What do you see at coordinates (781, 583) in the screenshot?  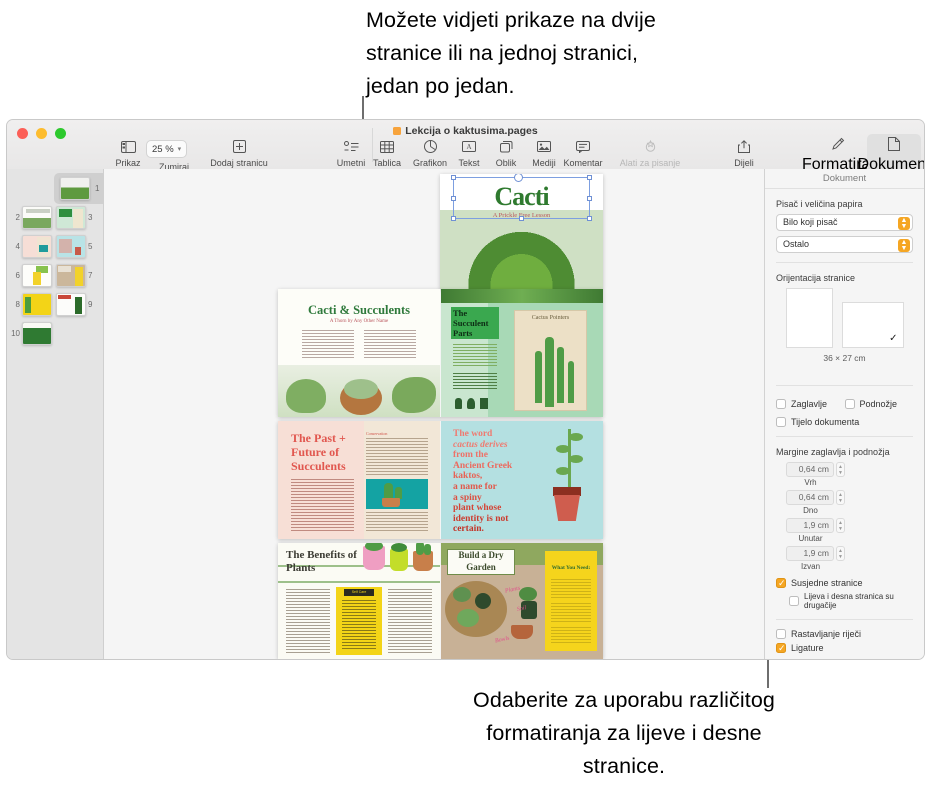 I see `facing-pages-checkbox` at bounding box center [781, 583].